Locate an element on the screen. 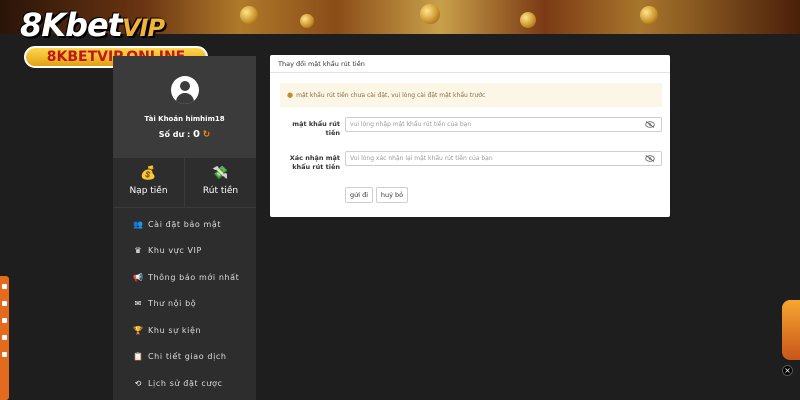 The height and width of the screenshot is (400, 800). sidebar-item-notifications: 📢 Thông báo mới nhất is located at coordinates (184, 277).